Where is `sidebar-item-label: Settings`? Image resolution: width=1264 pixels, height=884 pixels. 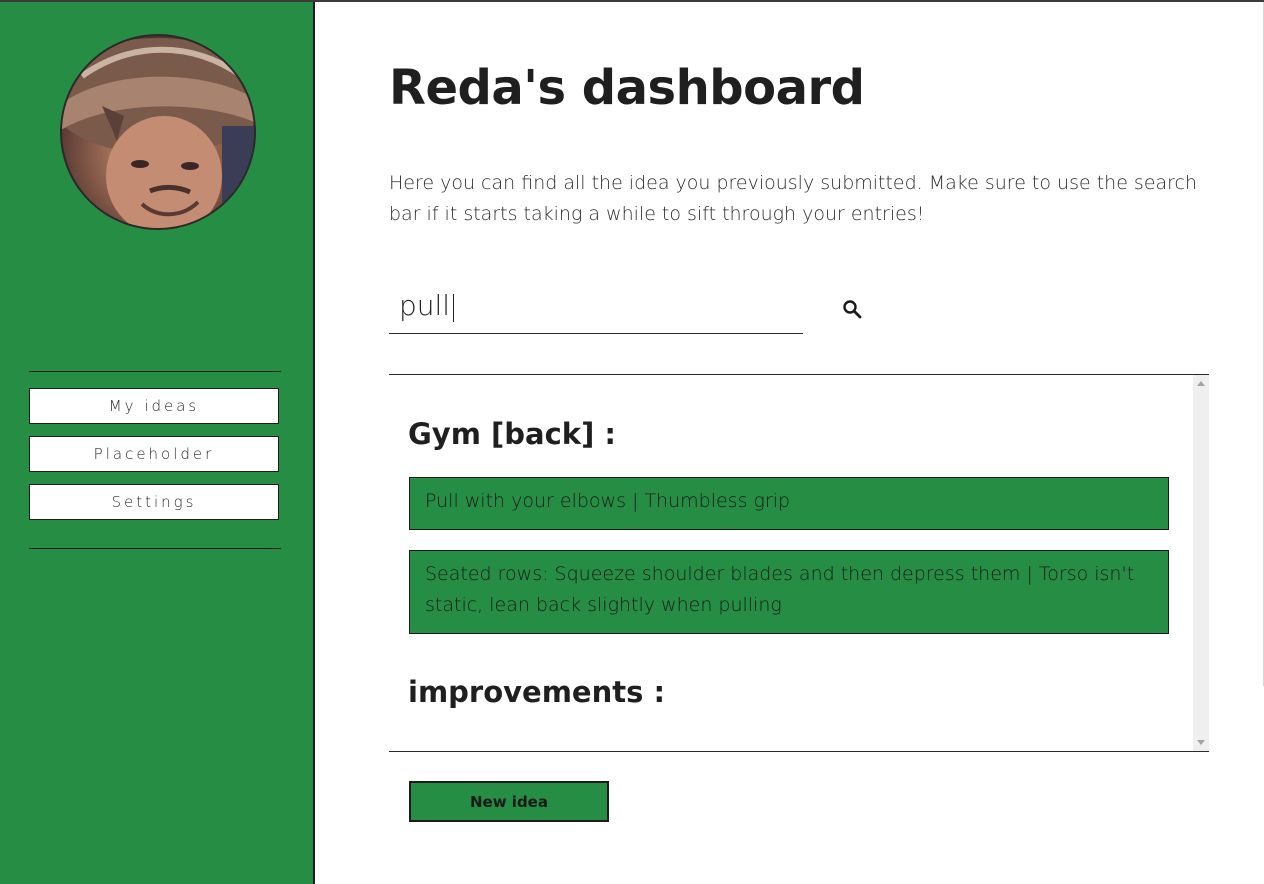
sidebar-item-label: Settings is located at coordinates (154, 502).